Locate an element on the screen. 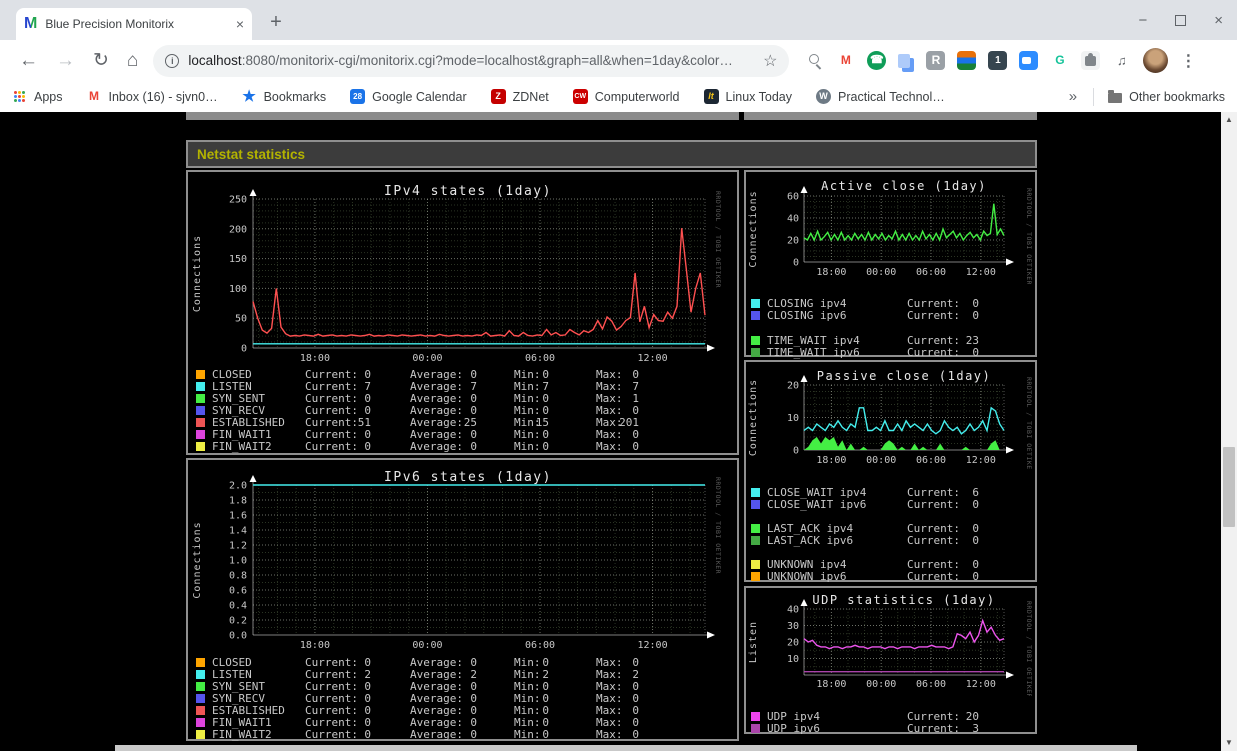 Image resolution: width=1237 pixels, height=751 pixels. section-title: Netstat statistics is located at coordinates (251, 154).